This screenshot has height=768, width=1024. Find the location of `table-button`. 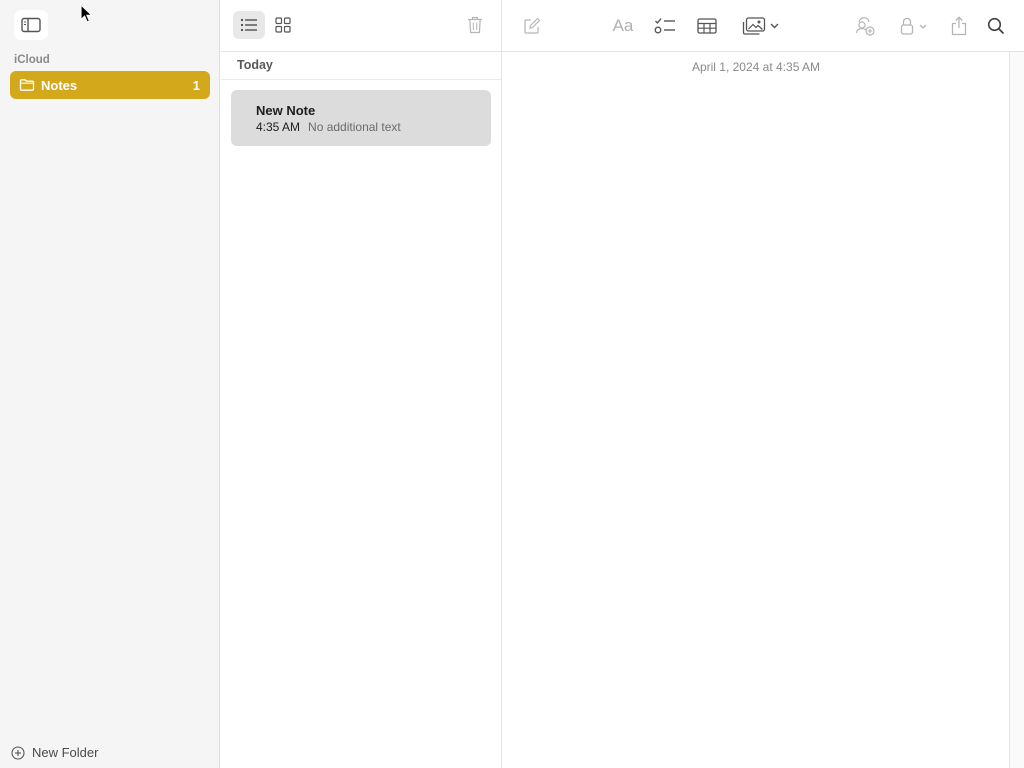

table-button is located at coordinates (707, 26).